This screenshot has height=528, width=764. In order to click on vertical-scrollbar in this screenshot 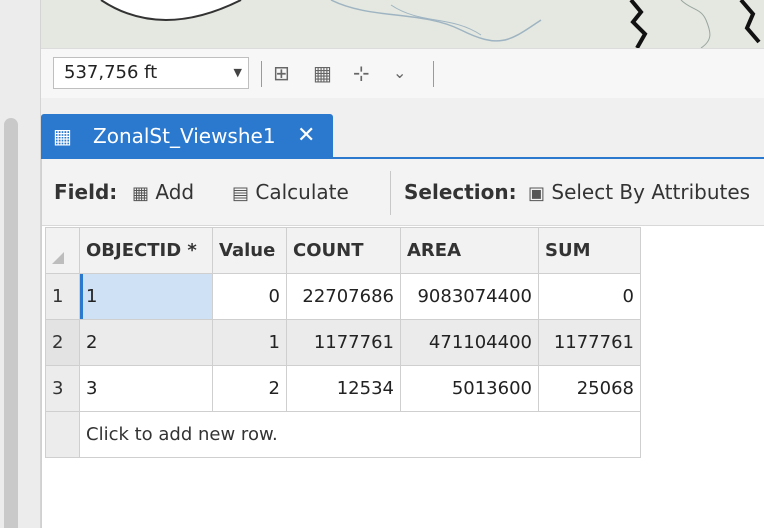, I will do `click(11, 323)`.